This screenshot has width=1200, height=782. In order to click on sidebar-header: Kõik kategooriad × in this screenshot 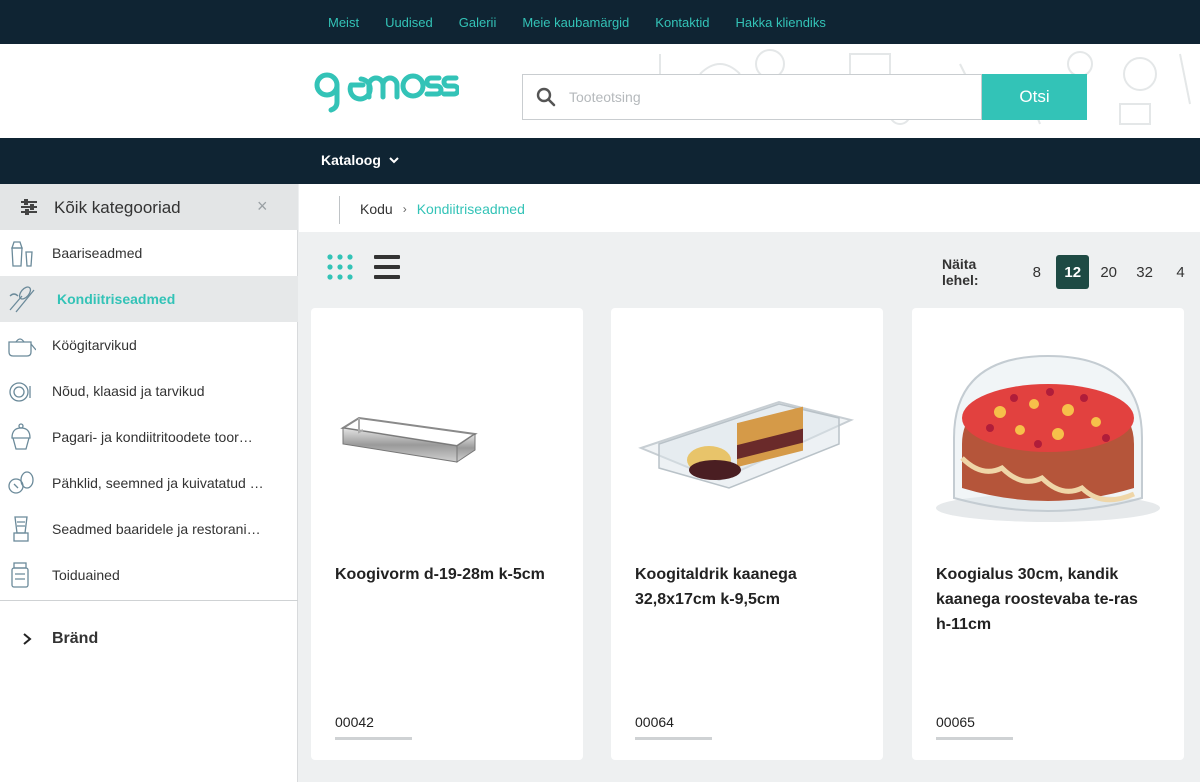, I will do `click(149, 207)`.